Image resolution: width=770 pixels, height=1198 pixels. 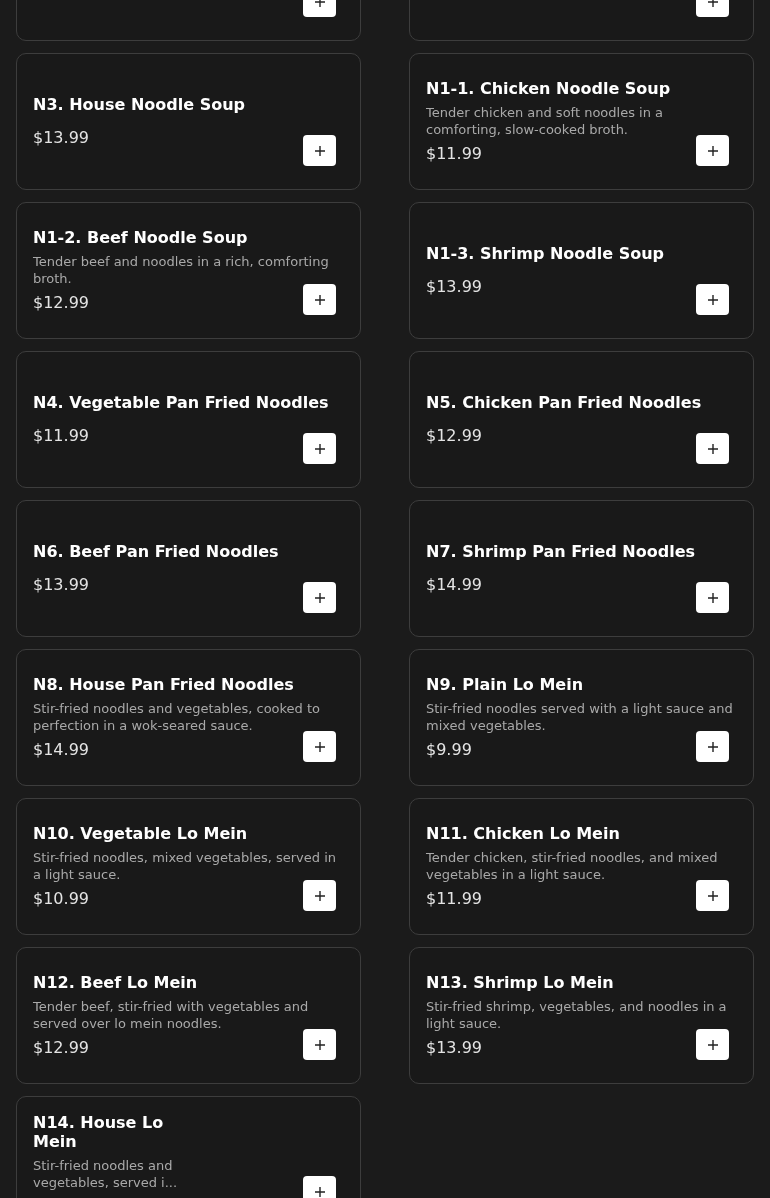 I want to click on item-price: $10.99, so click(x=61, y=899).